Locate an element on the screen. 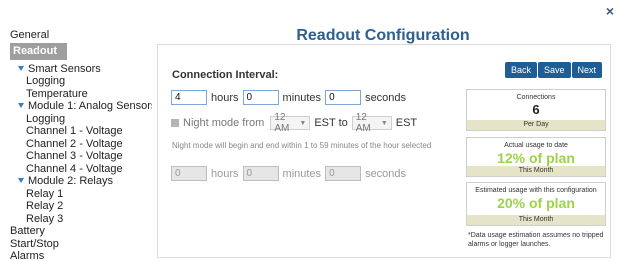 The width and height of the screenshot is (621, 261). estimated-usage-footer: This Month is located at coordinates (536, 220).